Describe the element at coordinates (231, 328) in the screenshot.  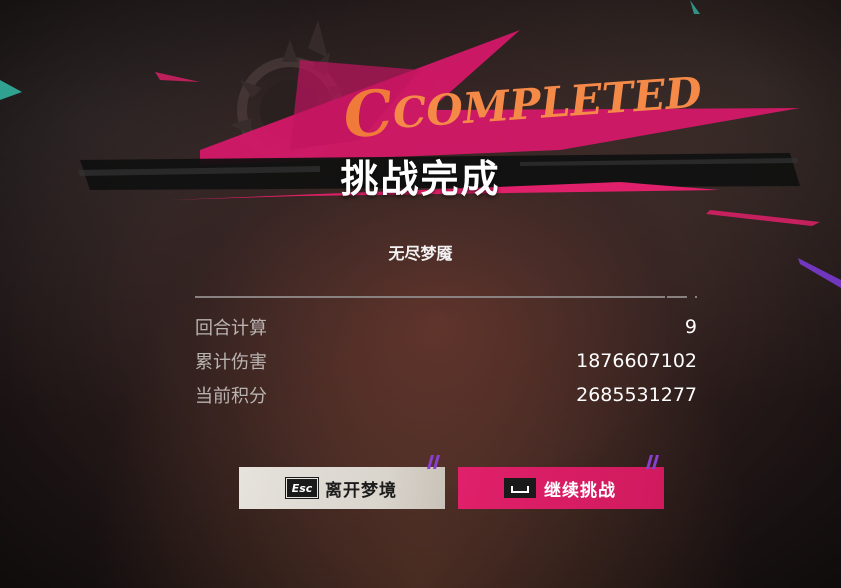
I see `stat-label: 回合计算` at that location.